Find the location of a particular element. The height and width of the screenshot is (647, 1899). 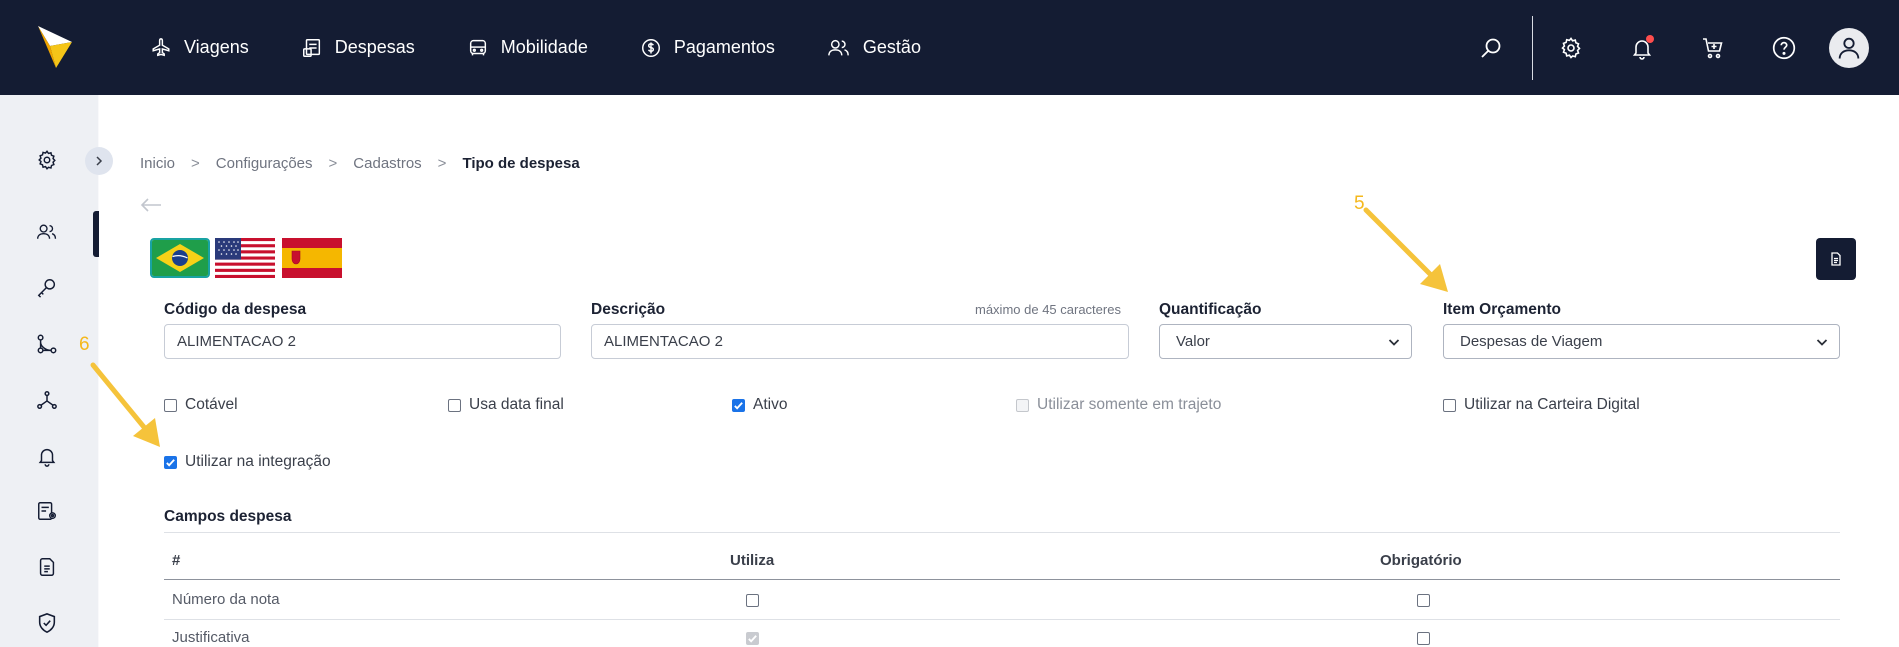

integracao-label: Utilizar na integração is located at coordinates (258, 461).